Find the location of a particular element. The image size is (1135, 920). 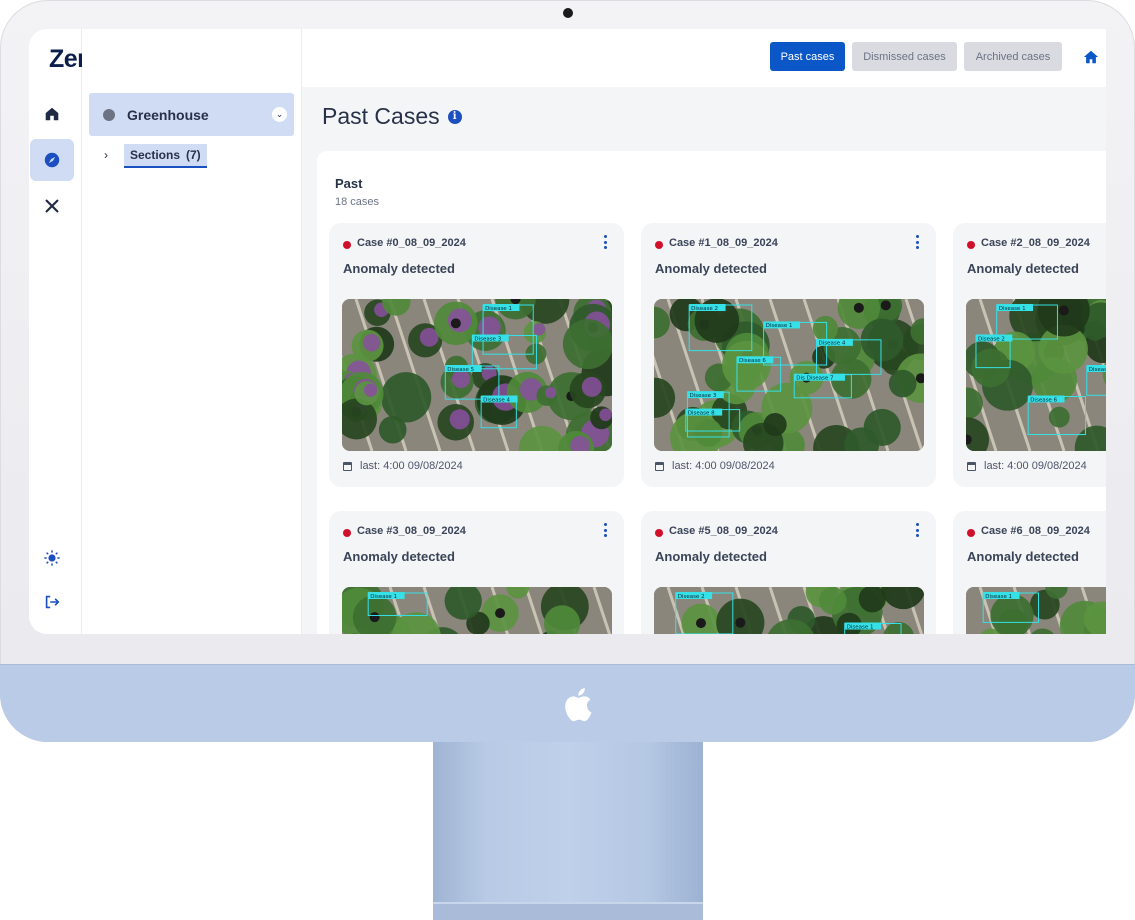

logout-icon is located at coordinates (52, 602).